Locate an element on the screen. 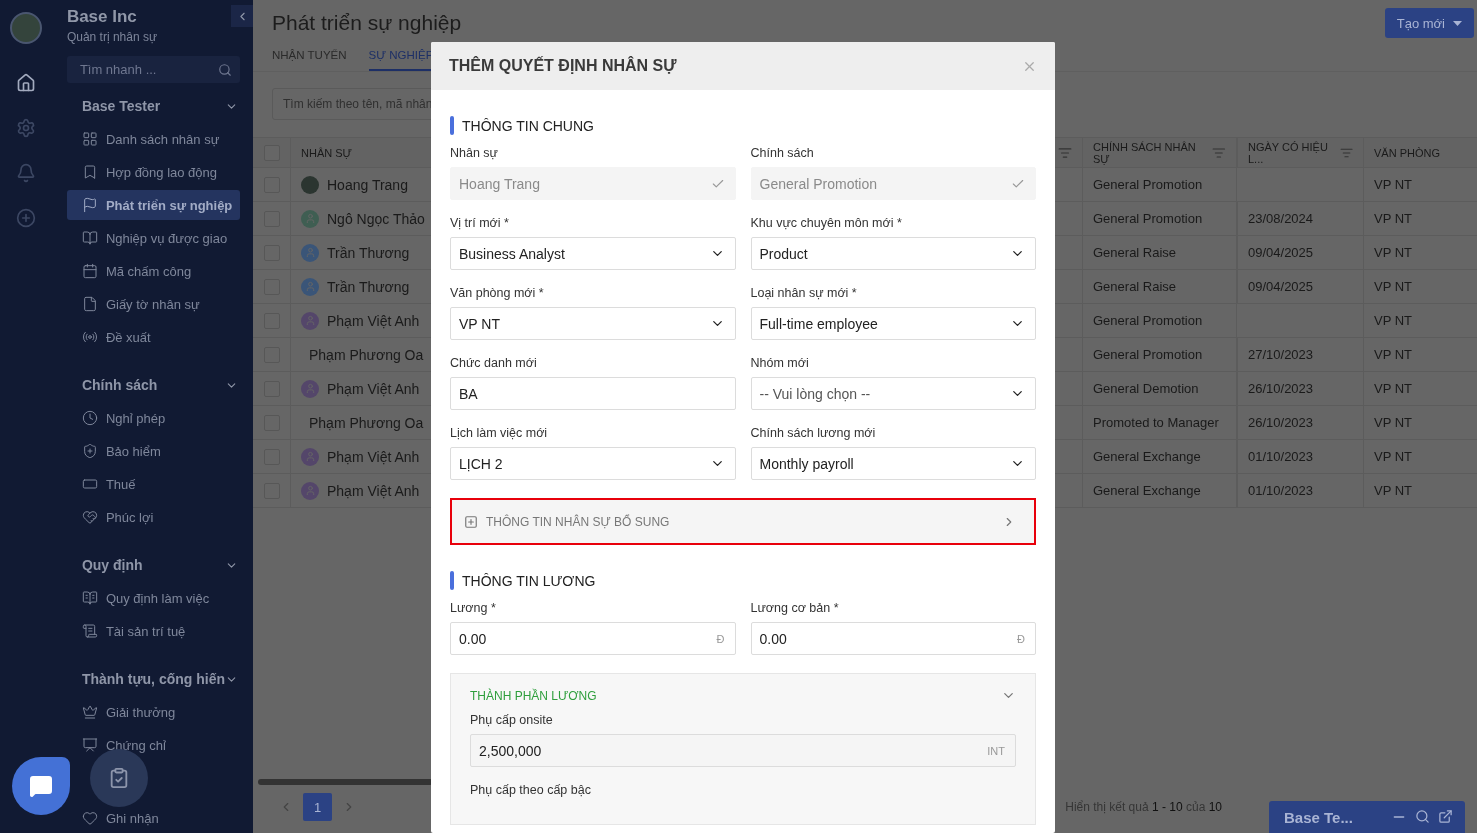 Image resolution: width=1477 pixels, height=833 pixels. heart-icon is located at coordinates (89, 818).